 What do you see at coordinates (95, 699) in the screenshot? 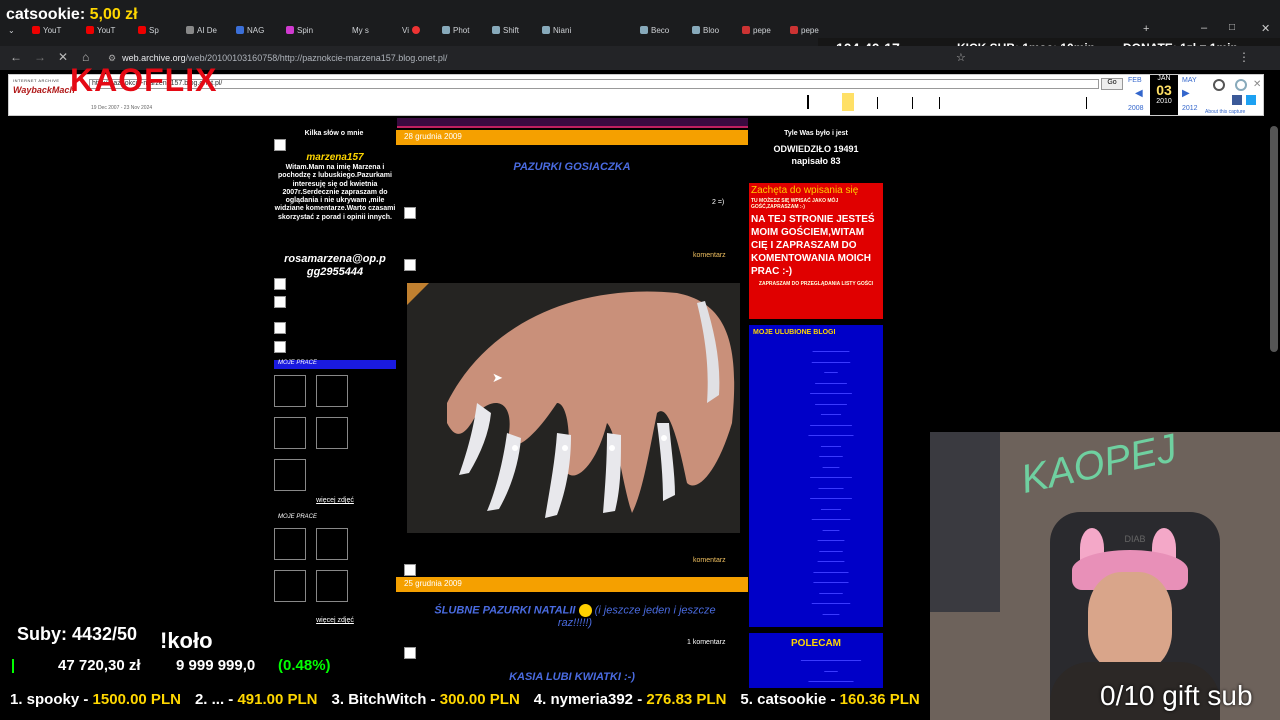
I see `leaderboard-entry: 1. spooky - 1500.00 PLN` at bounding box center [95, 699].